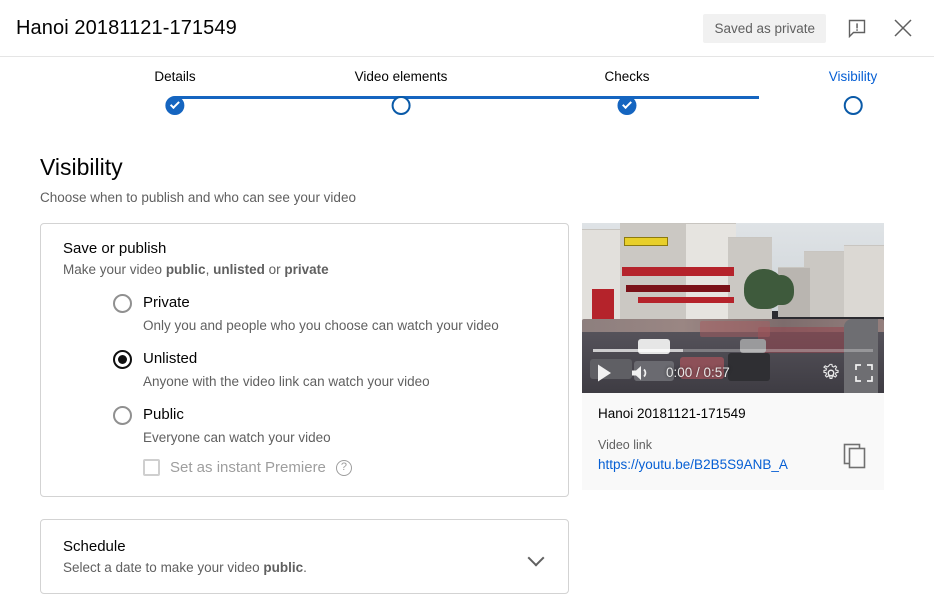 This screenshot has height=598, width=934. I want to click on player-scene-tree, so click(781, 290).